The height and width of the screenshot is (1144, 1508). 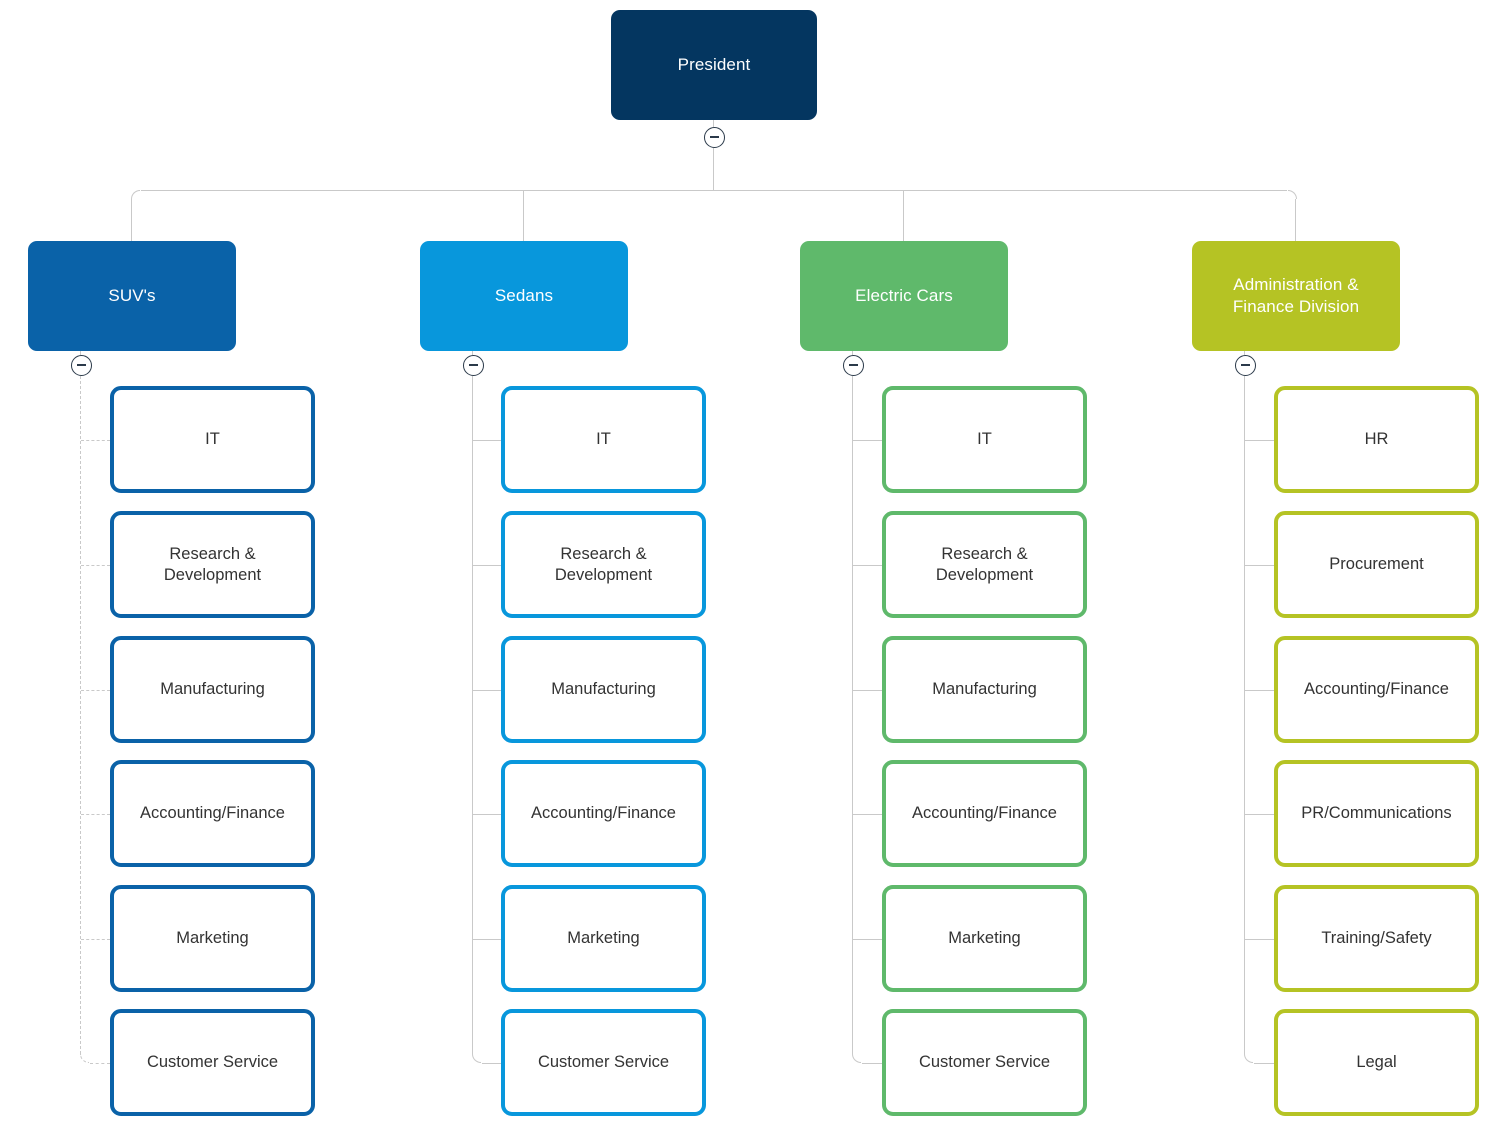 I want to click on node-leaf-label-3-1: Procurement, so click(x=1376, y=564).